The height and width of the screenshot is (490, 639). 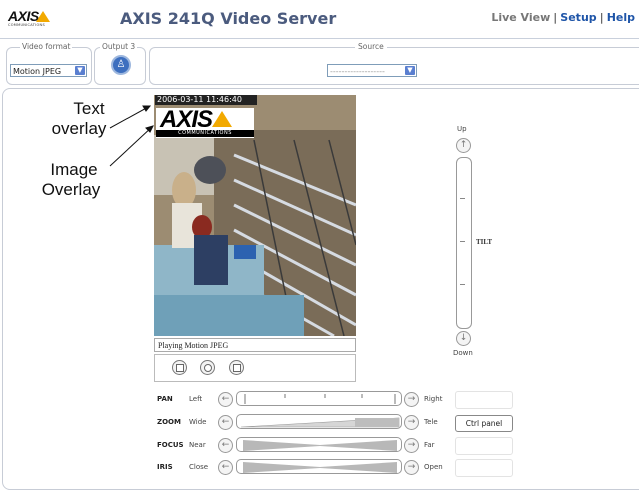 I want to click on iris-open-button: →, so click(x=411, y=467).